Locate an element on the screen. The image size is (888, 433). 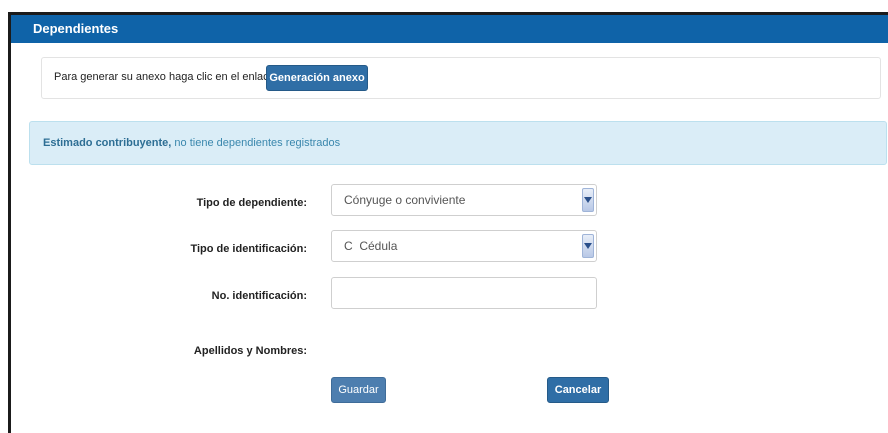
alert-strong: Estimado contribuyente, is located at coordinates (107, 143).